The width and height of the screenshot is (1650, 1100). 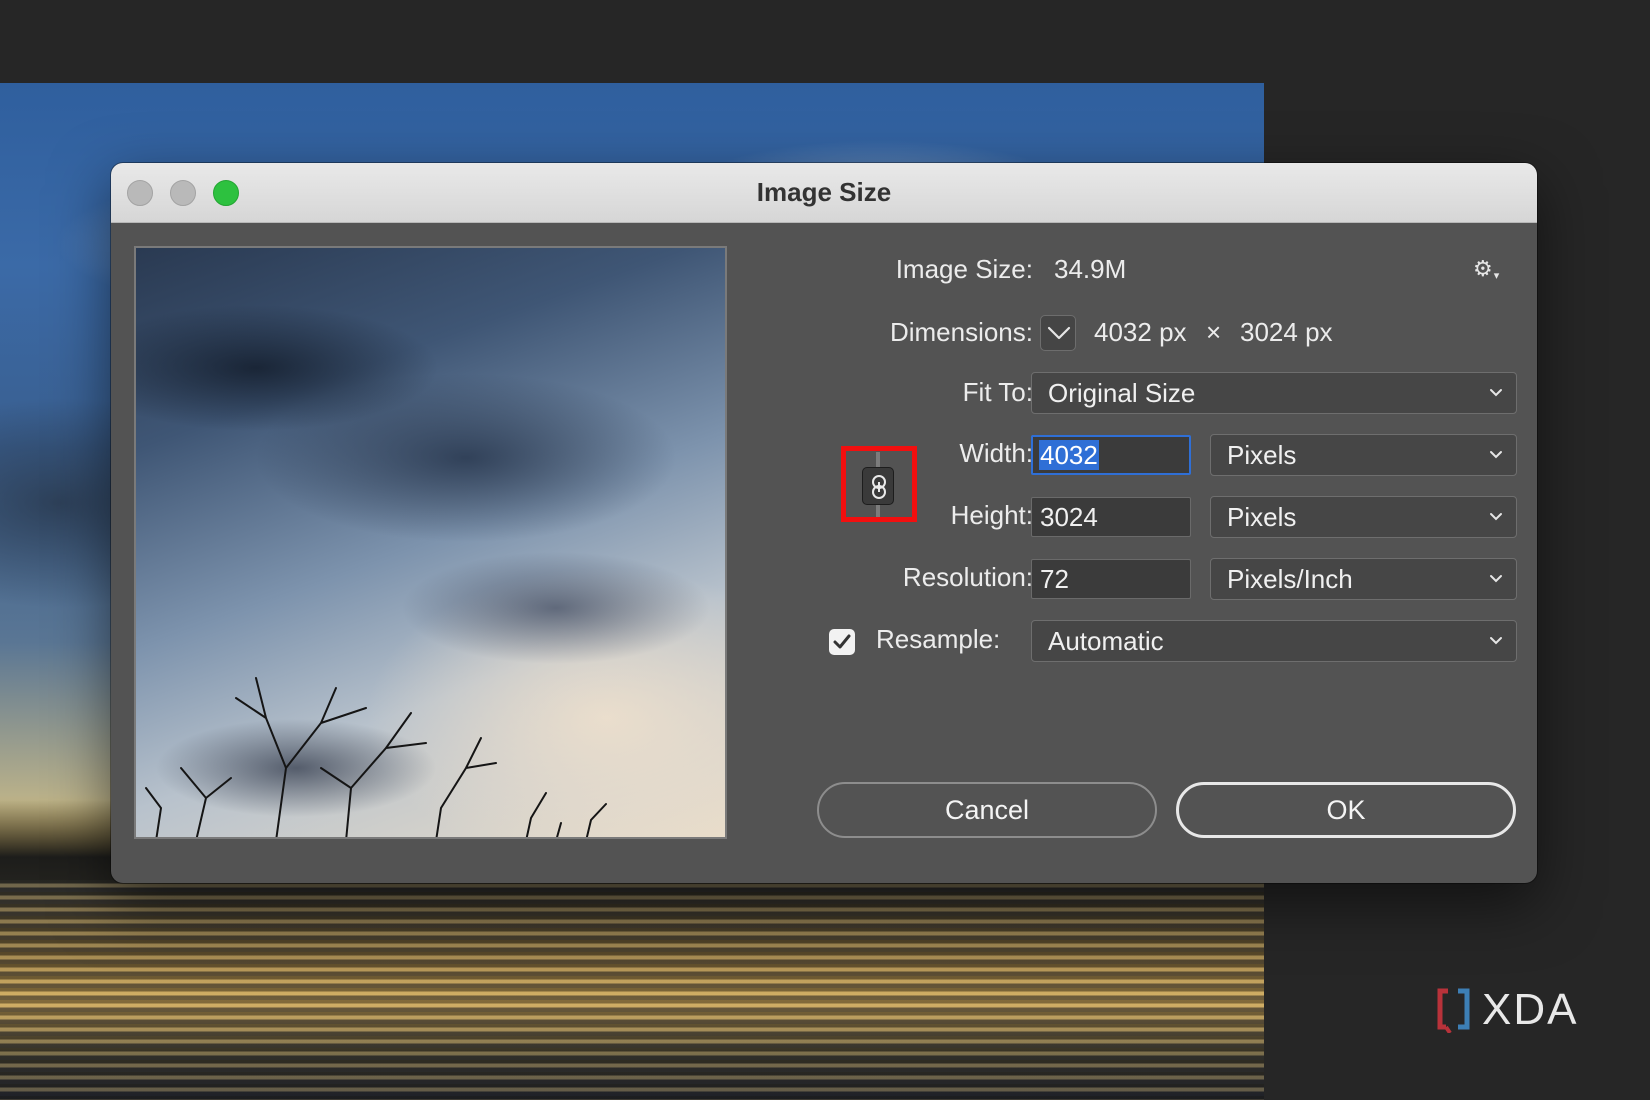 I want to click on resample-label: Resample:, so click(x=938, y=639).